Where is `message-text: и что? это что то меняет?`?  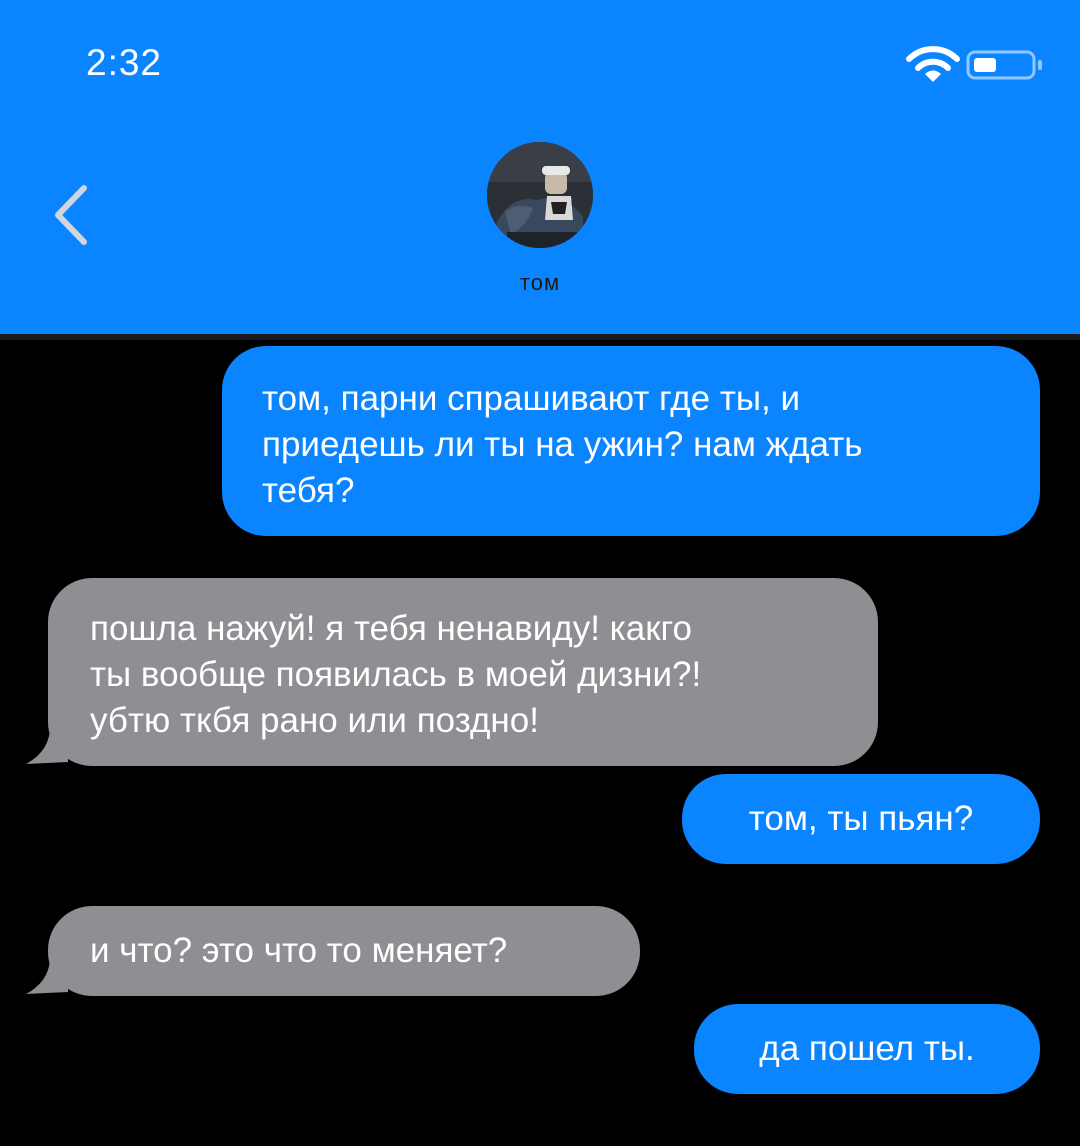
message-text: и что? это что то меняет? is located at coordinates (299, 950).